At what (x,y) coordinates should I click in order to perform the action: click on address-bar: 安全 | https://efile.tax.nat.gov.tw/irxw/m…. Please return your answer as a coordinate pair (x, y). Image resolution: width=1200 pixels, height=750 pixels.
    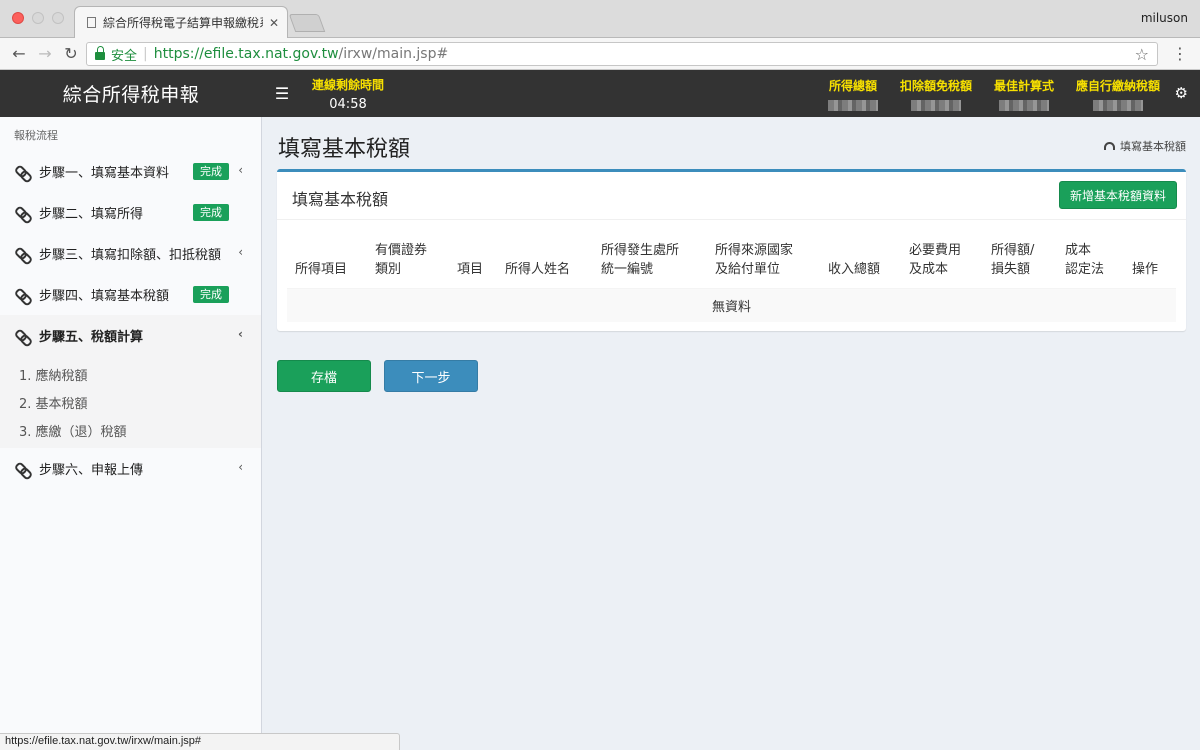
    Looking at the image, I should click on (622, 54).